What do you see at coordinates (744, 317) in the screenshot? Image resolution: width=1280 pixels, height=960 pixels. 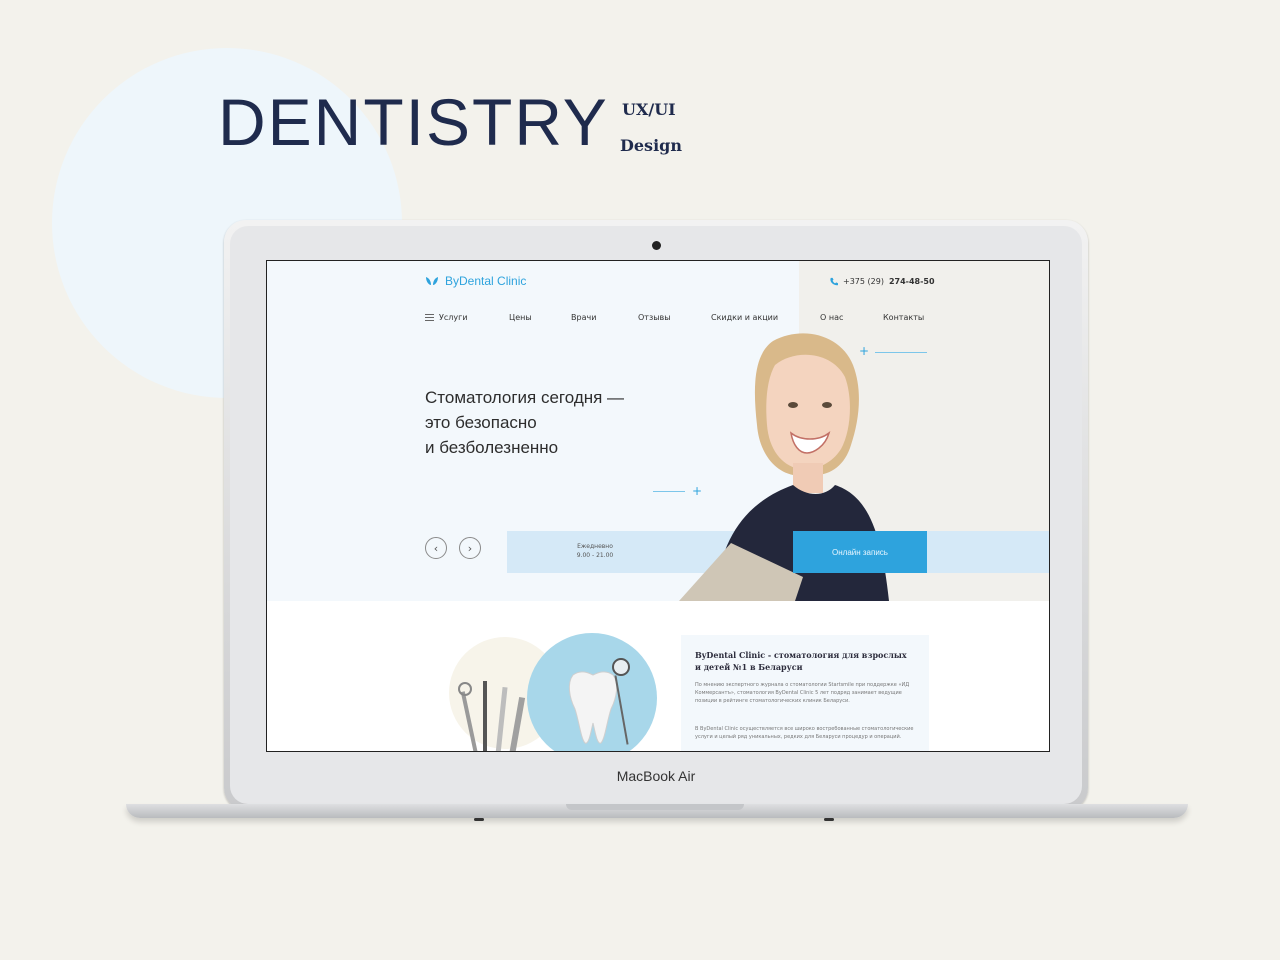 I see `nav-item-discounts: Скидки и акции` at bounding box center [744, 317].